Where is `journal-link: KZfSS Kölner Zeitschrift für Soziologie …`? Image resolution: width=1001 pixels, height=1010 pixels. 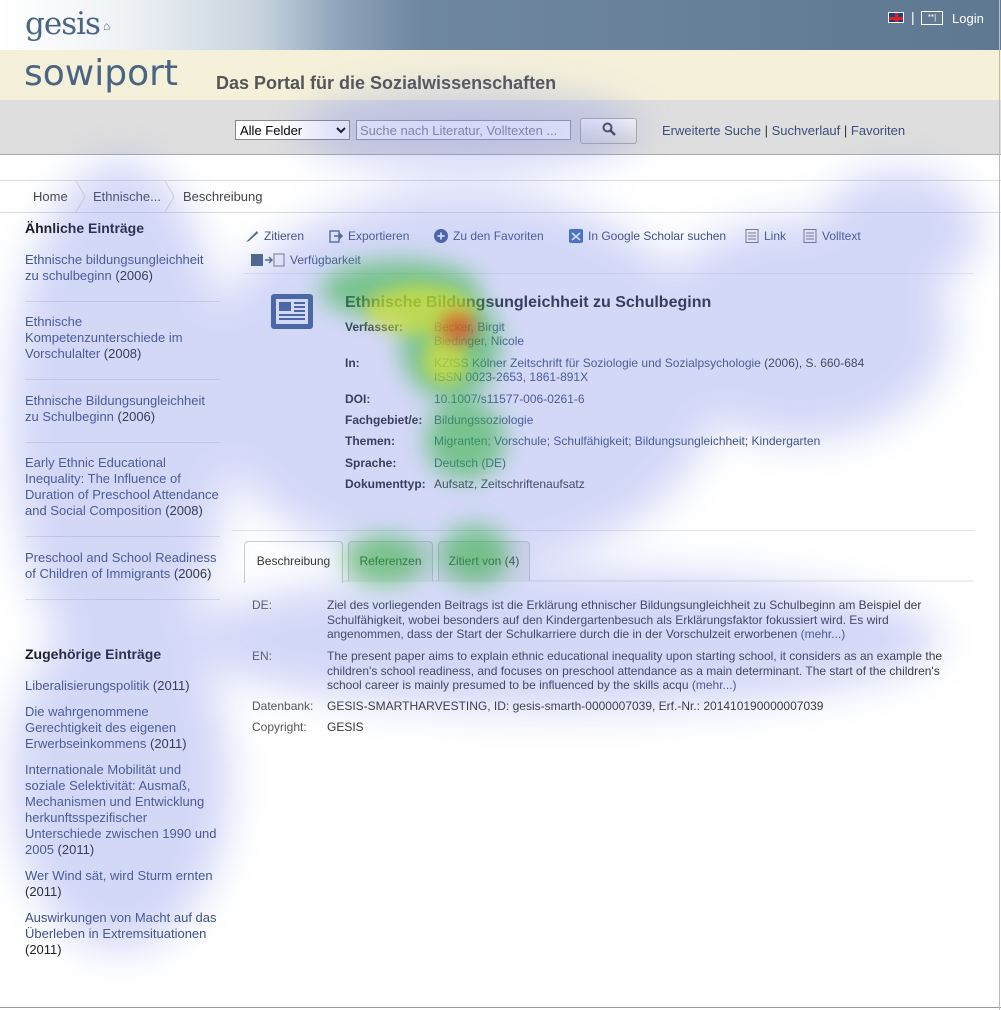
journal-link: KZfSS Kölner Zeitschrift für Soziologie … is located at coordinates (597, 363).